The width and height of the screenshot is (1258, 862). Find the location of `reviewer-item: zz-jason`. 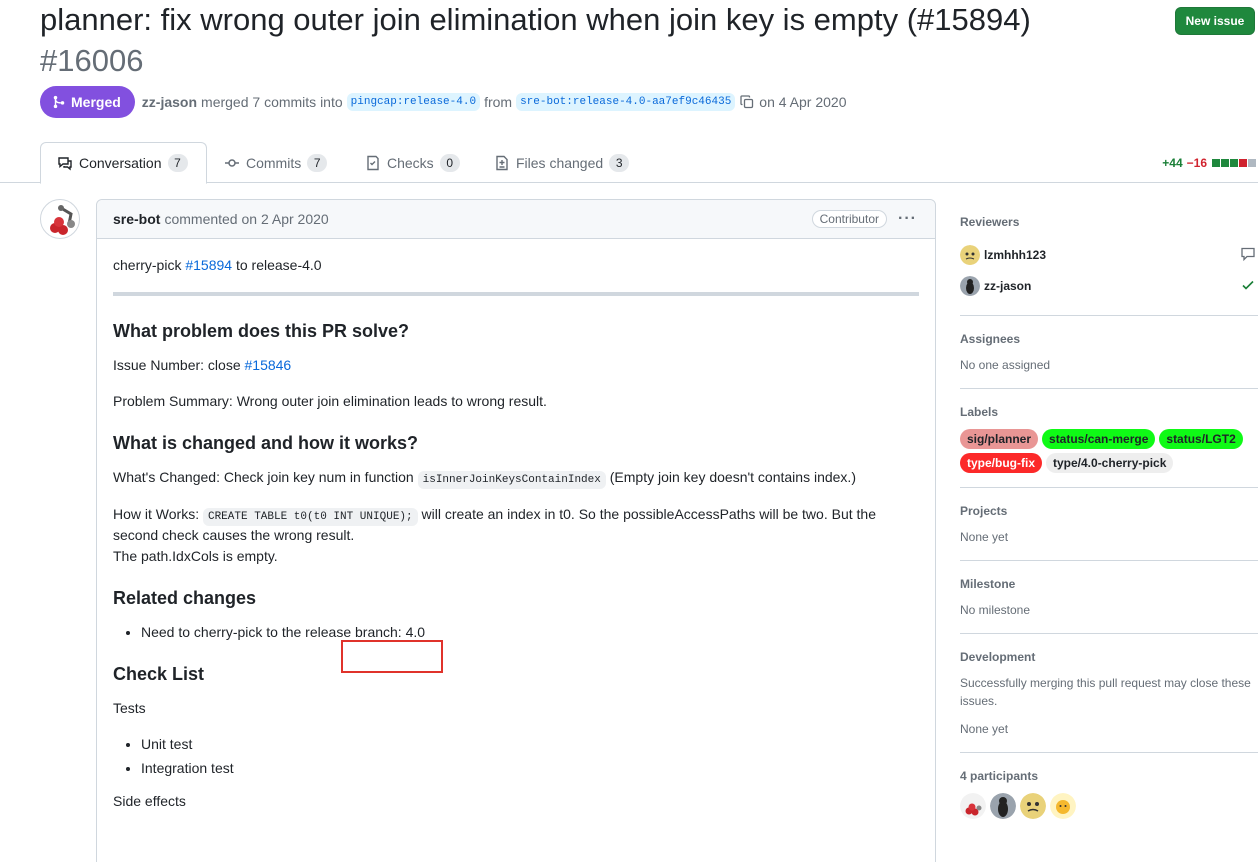

reviewer-item: zz-jason is located at coordinates (1109, 285).